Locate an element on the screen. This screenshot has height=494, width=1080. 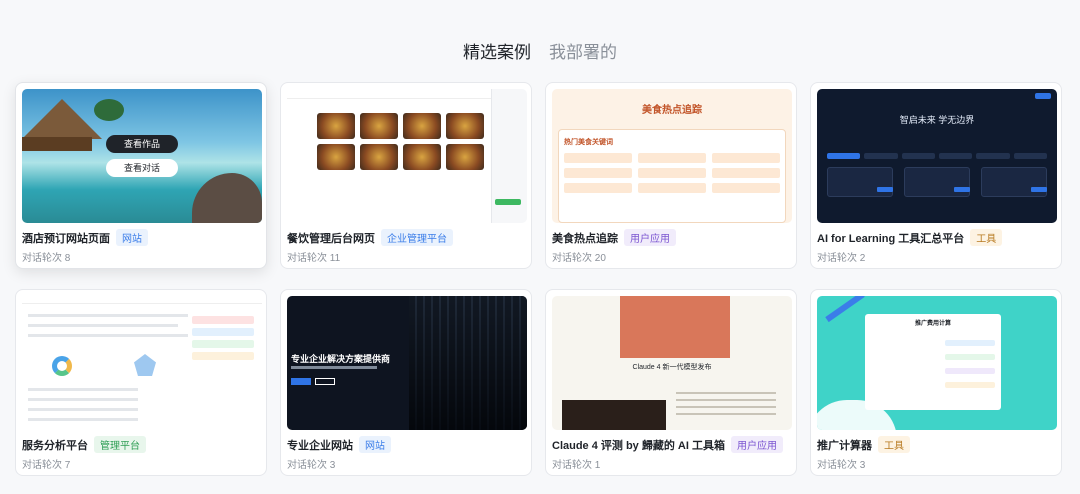
card-thumbnail: 推广费用计算 is located at coordinates (937, 363).